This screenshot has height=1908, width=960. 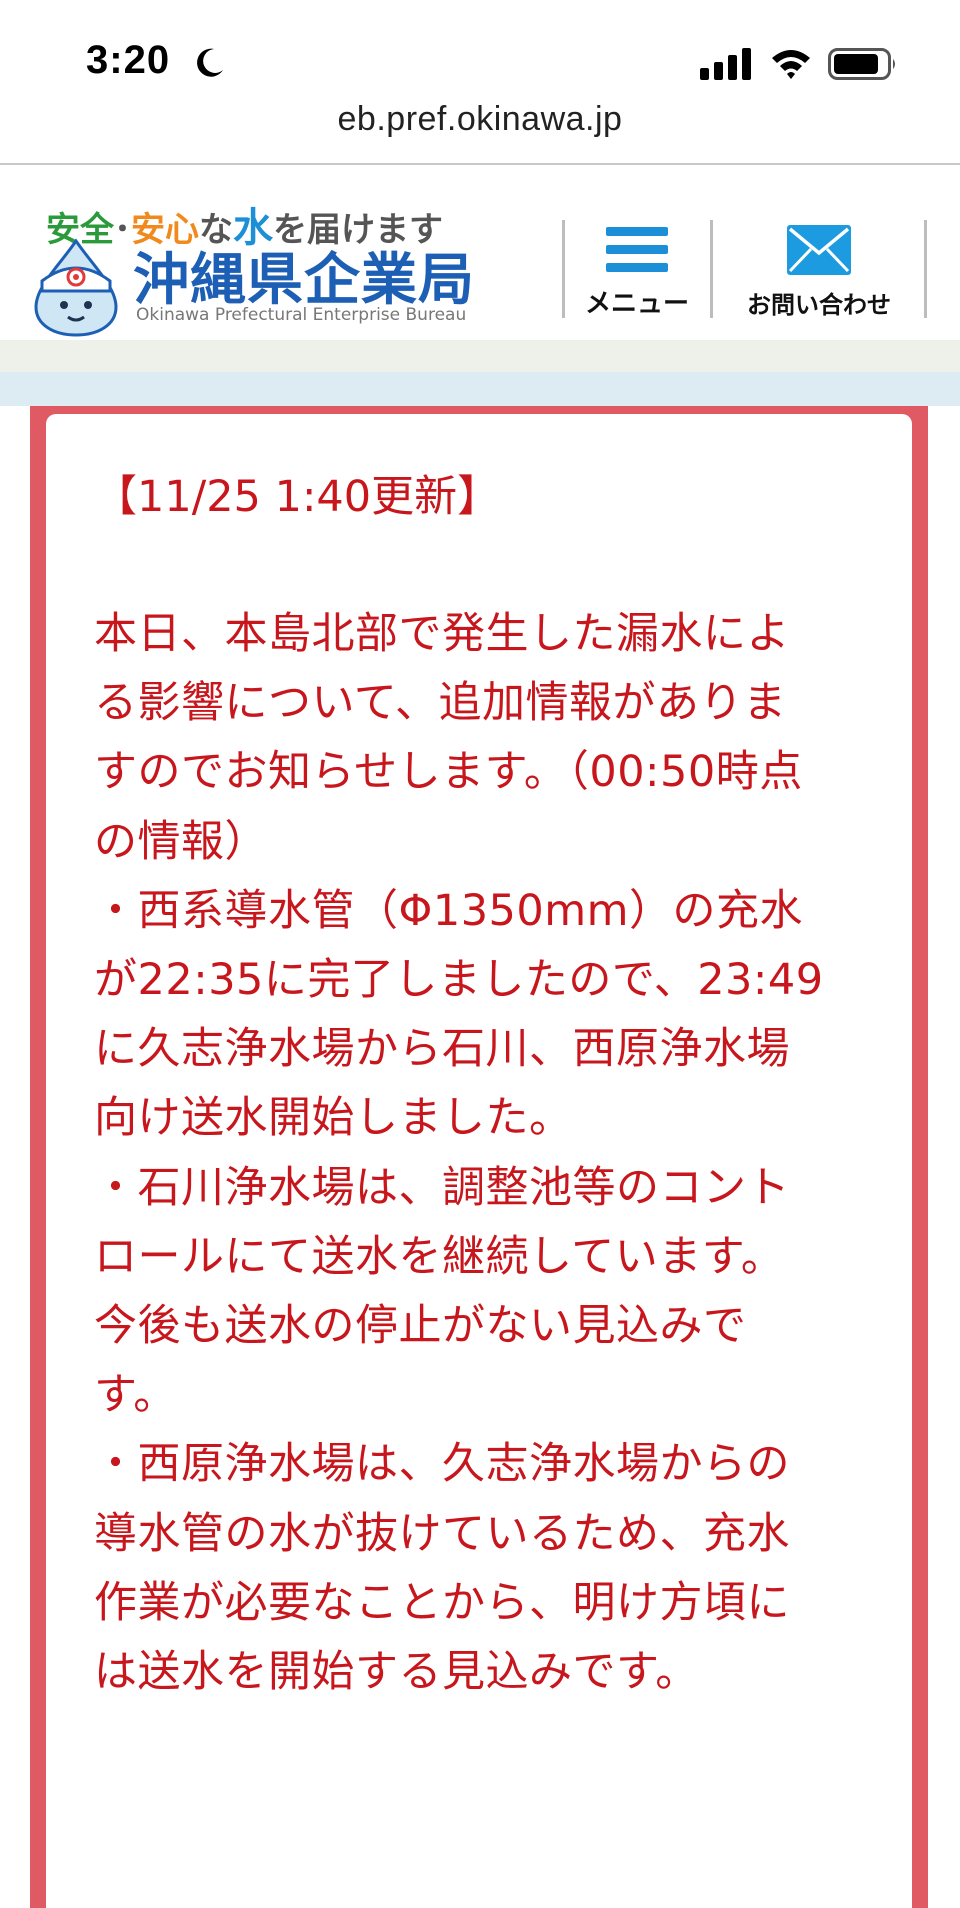 What do you see at coordinates (333, 1118) in the screenshot?
I see `notice-line: 向け送水開始しました。` at bounding box center [333, 1118].